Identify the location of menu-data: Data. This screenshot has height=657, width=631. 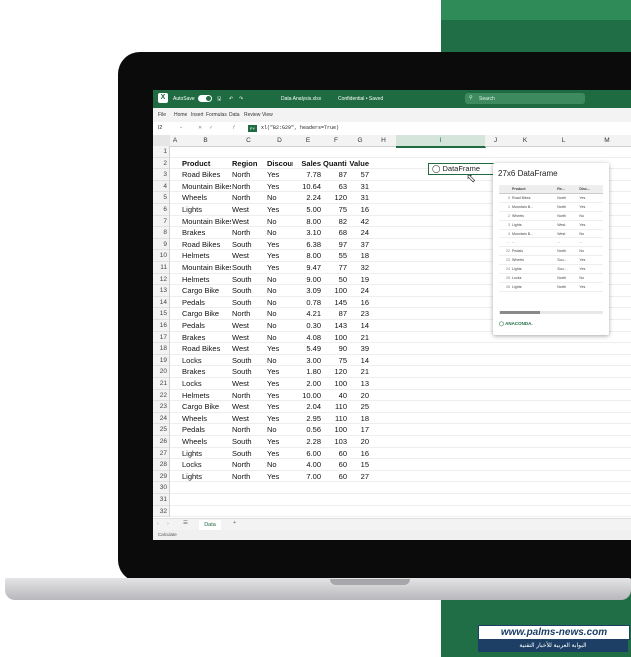
(234, 115).